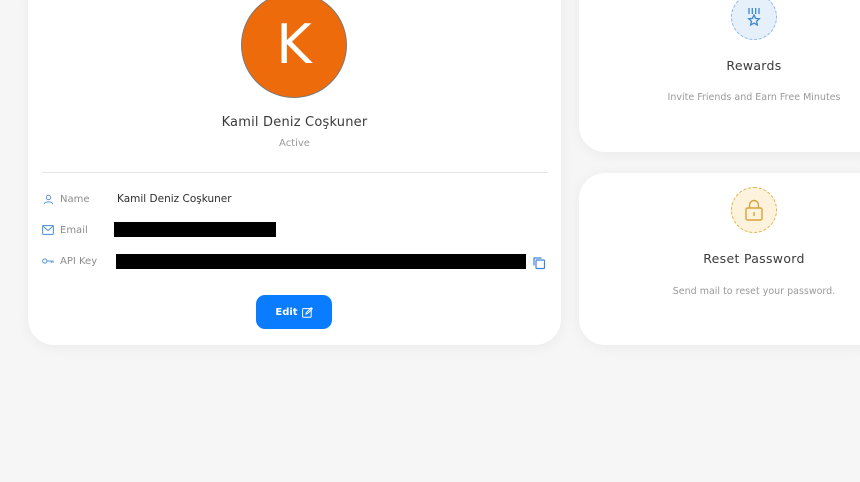 The width and height of the screenshot is (860, 482). Describe the element at coordinates (75, 199) in the screenshot. I see `name-label: Name` at that location.